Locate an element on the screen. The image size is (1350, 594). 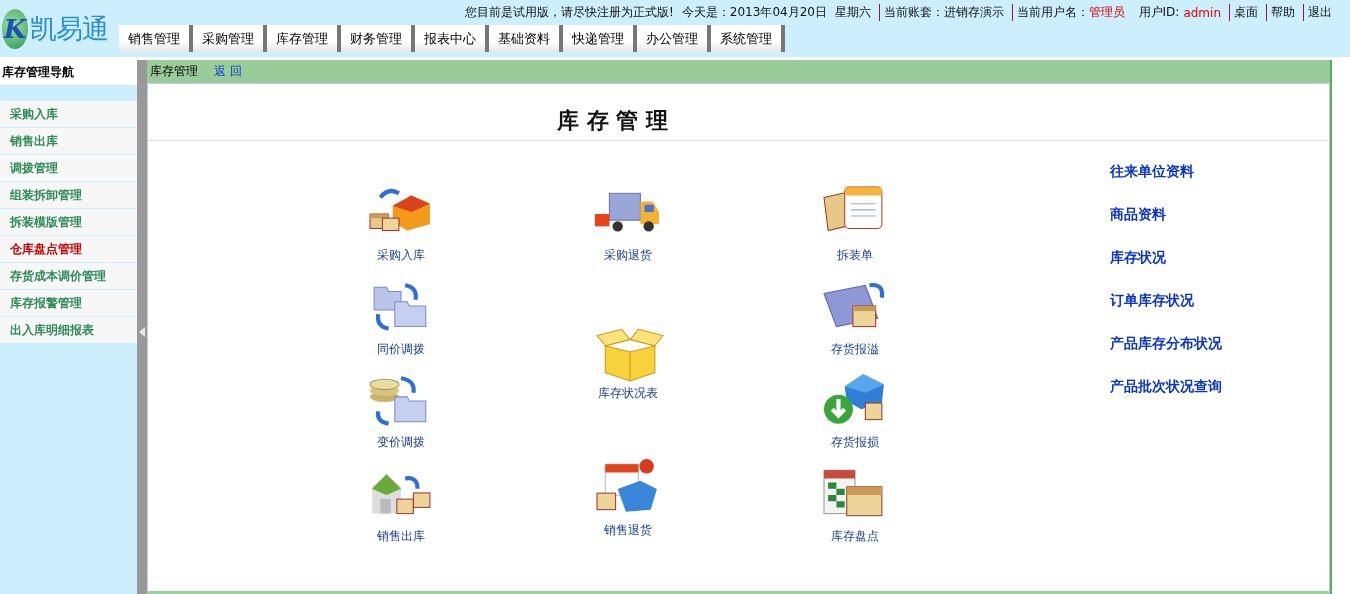
account-text: 当前账套：进销存演示 is located at coordinates (941, 12).